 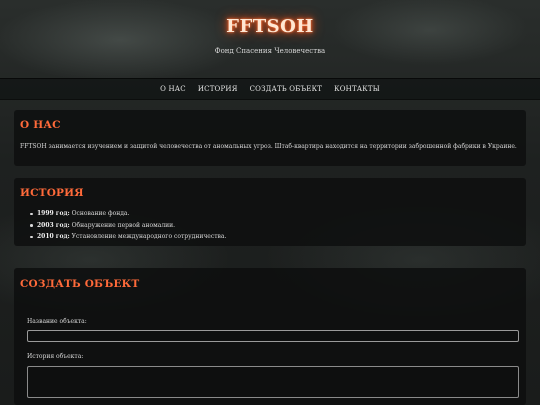 What do you see at coordinates (53, 213) in the screenshot?
I see `history-year: 1999 год:` at bounding box center [53, 213].